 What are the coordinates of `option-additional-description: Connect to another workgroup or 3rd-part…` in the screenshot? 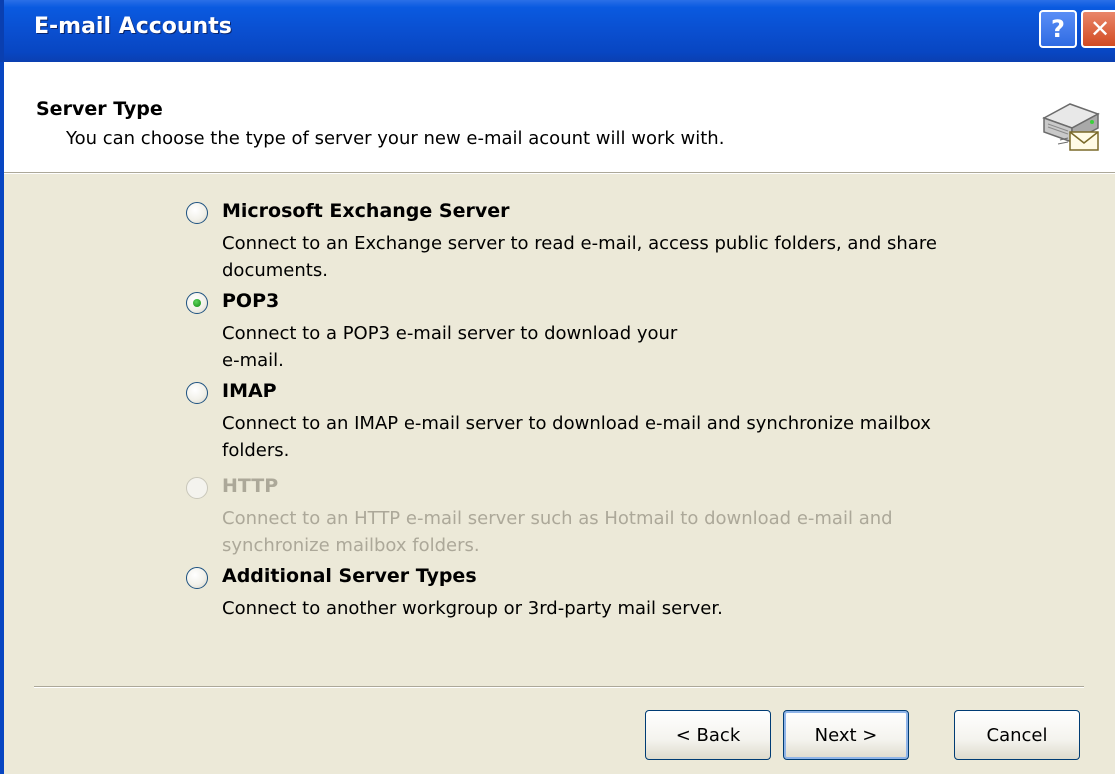 It's located at (472, 608).